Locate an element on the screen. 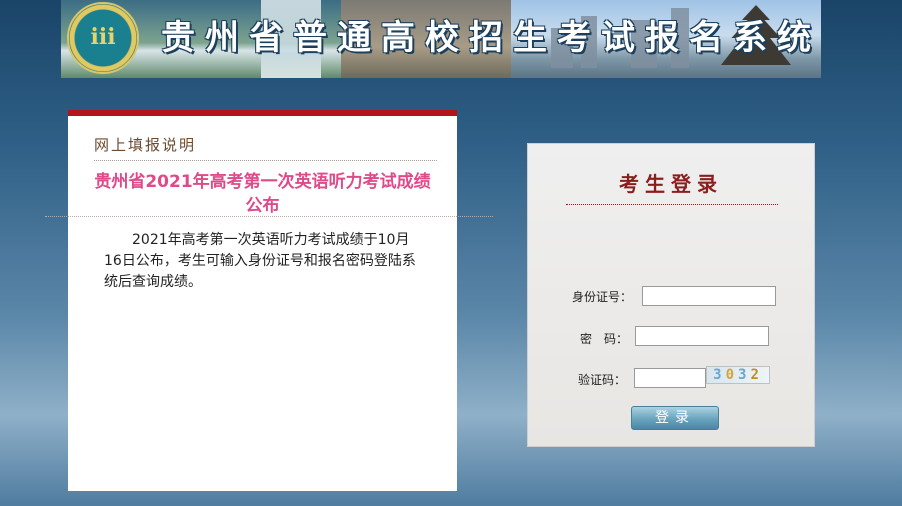 The width and height of the screenshot is (902, 506). notice-title: 贵州省2021年高考第一次英语听力考试成绩公布 is located at coordinates (262, 194).